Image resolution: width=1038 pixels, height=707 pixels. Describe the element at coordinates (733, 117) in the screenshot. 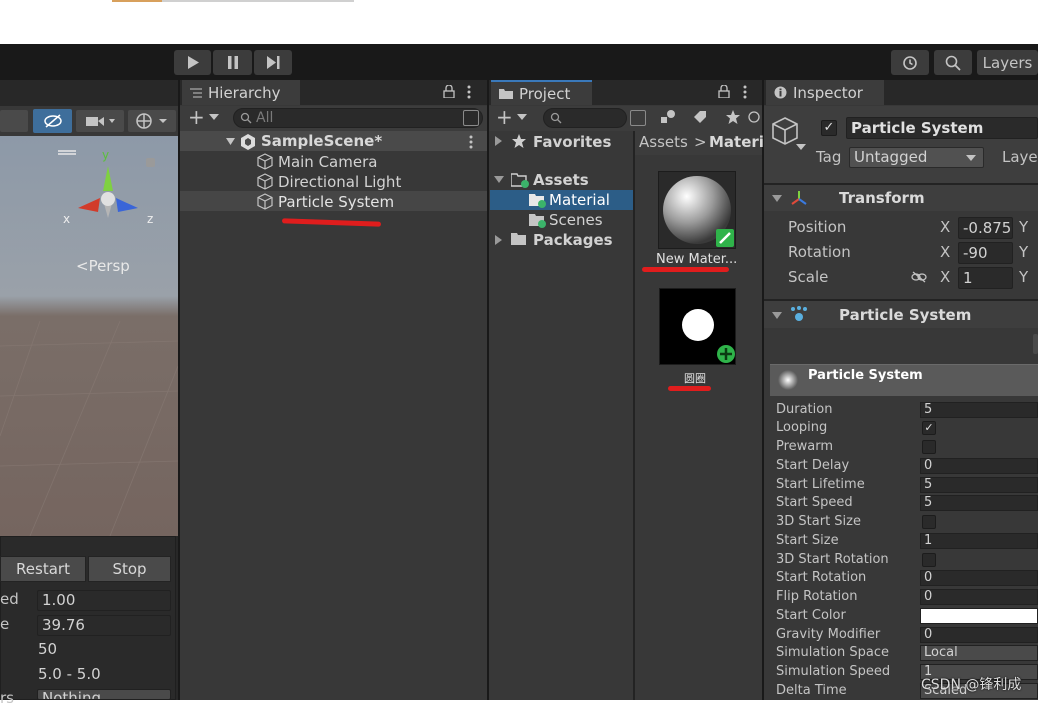

I see `star-icon` at that location.